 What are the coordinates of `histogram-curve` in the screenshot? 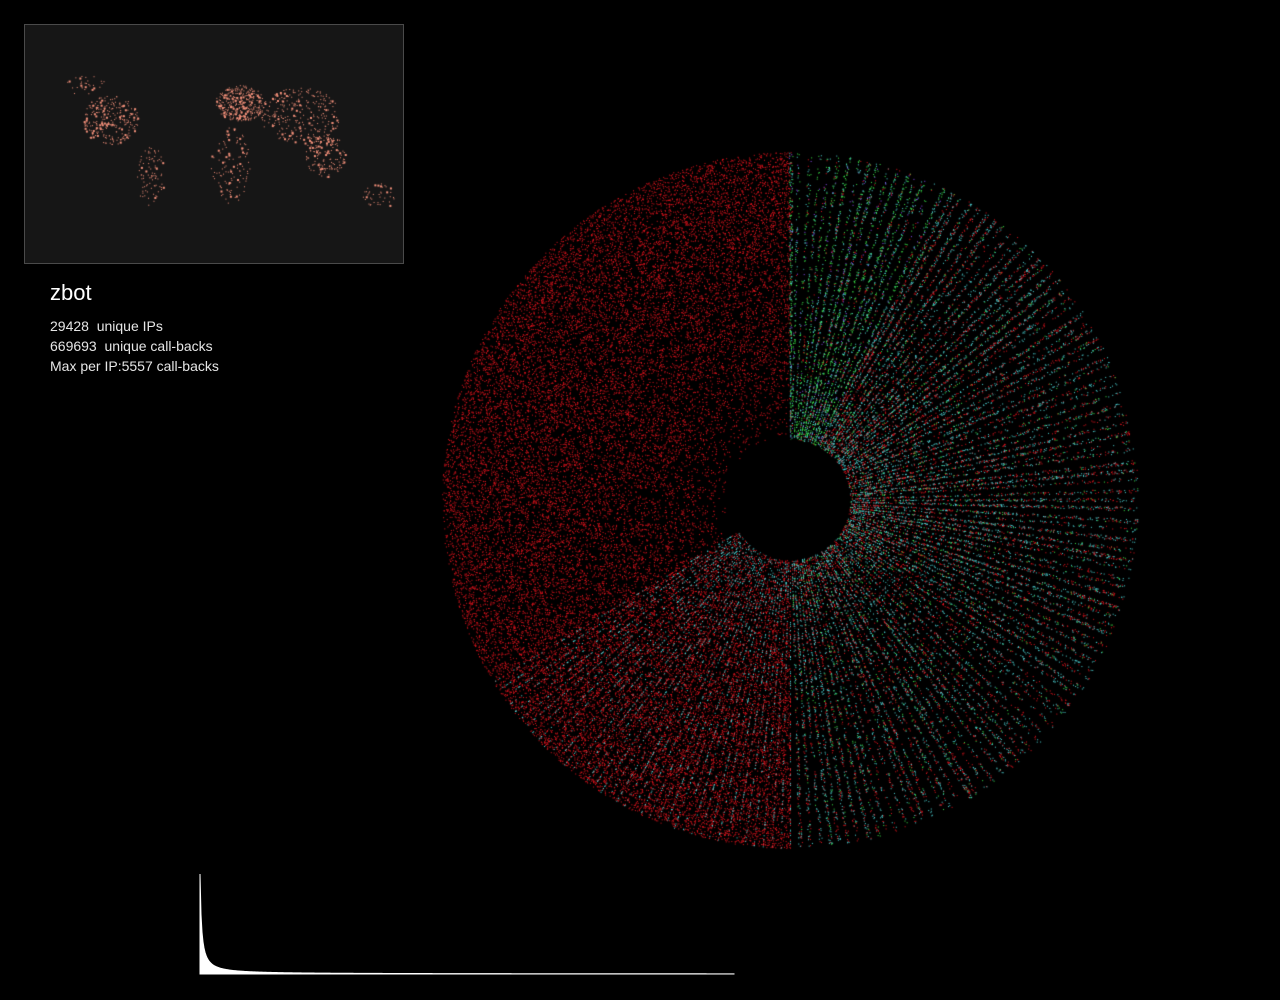 It's located at (467, 924).